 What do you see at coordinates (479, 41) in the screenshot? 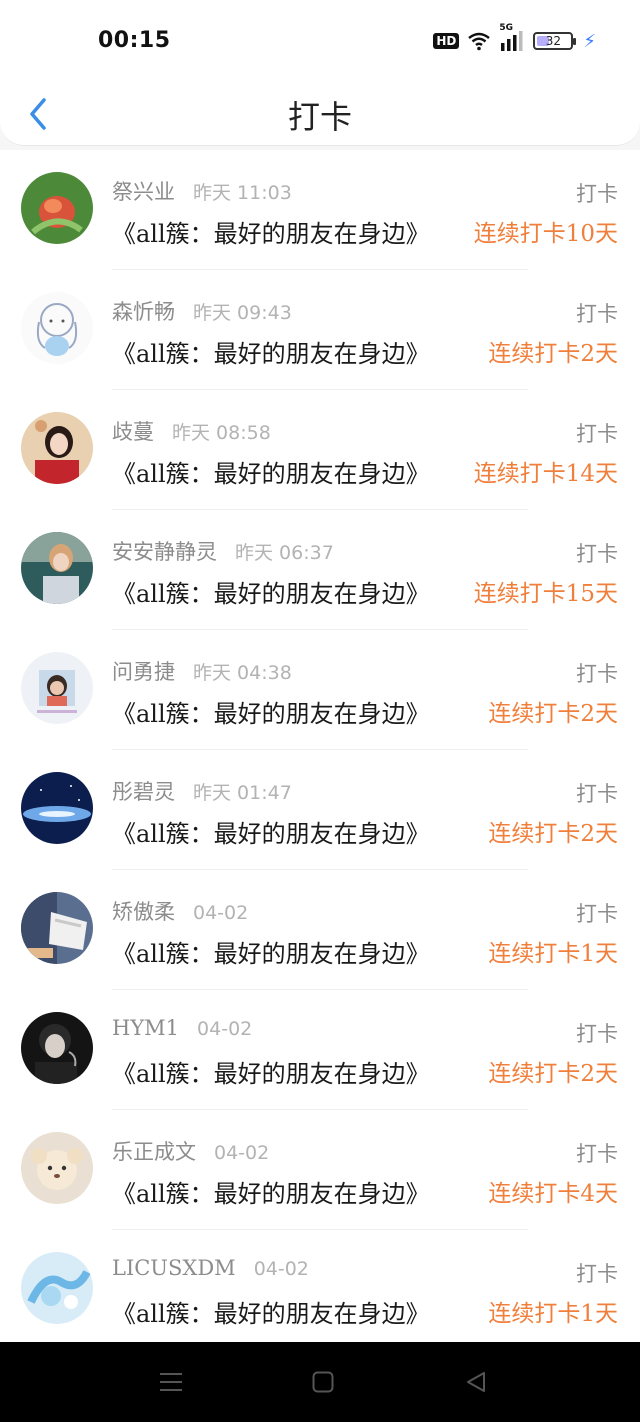
I see `wifi-icon` at bounding box center [479, 41].